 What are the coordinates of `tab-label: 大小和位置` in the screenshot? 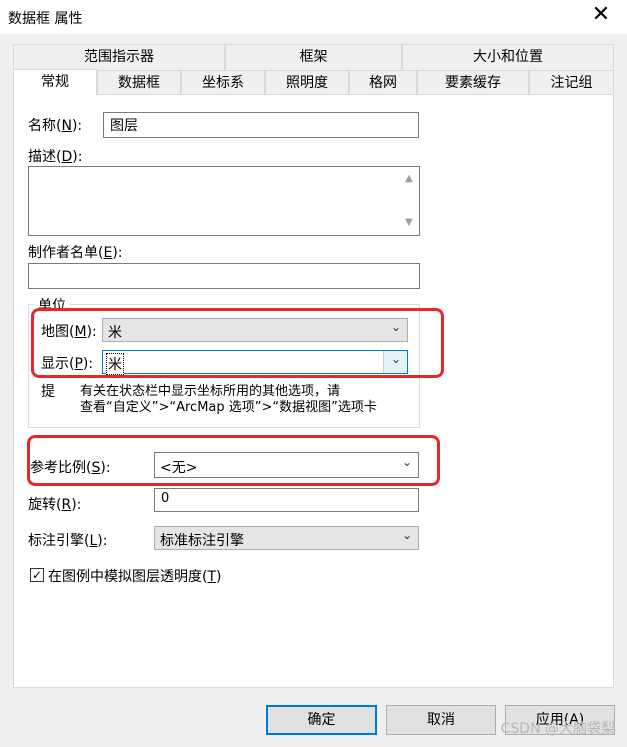 It's located at (508, 57).